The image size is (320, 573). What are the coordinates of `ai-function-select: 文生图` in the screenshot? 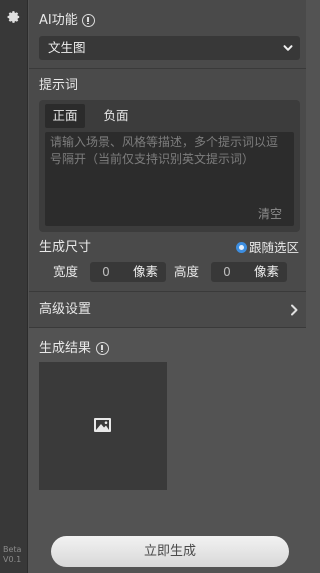 It's located at (169, 48).